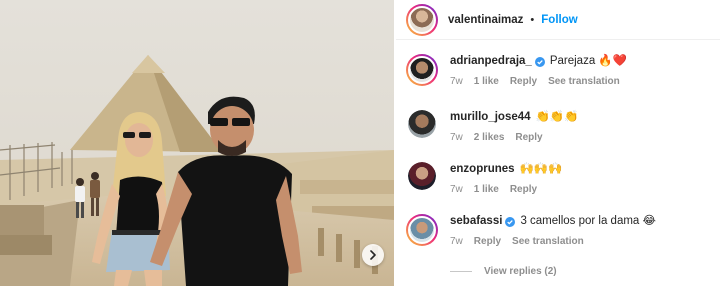  I want to click on follow-button: Follow, so click(559, 20).